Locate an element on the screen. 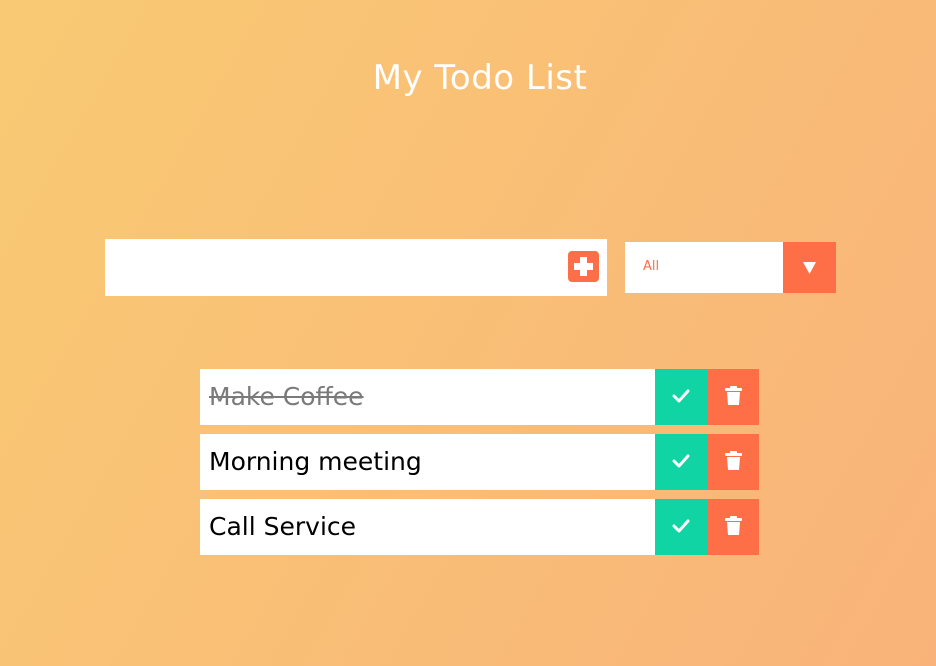  filter-dropdown-button is located at coordinates (809, 267).